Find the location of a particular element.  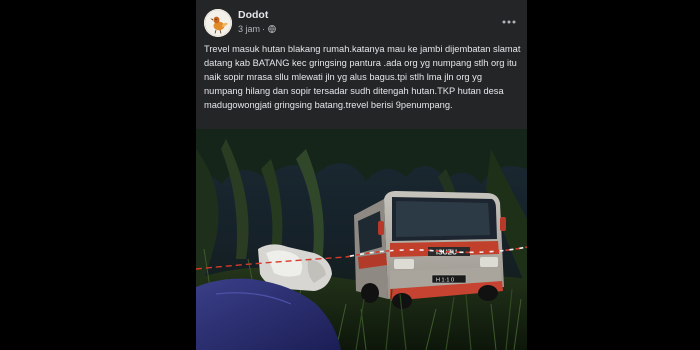

post-header: Dodot 3 jam · is located at coordinates (361, 22).